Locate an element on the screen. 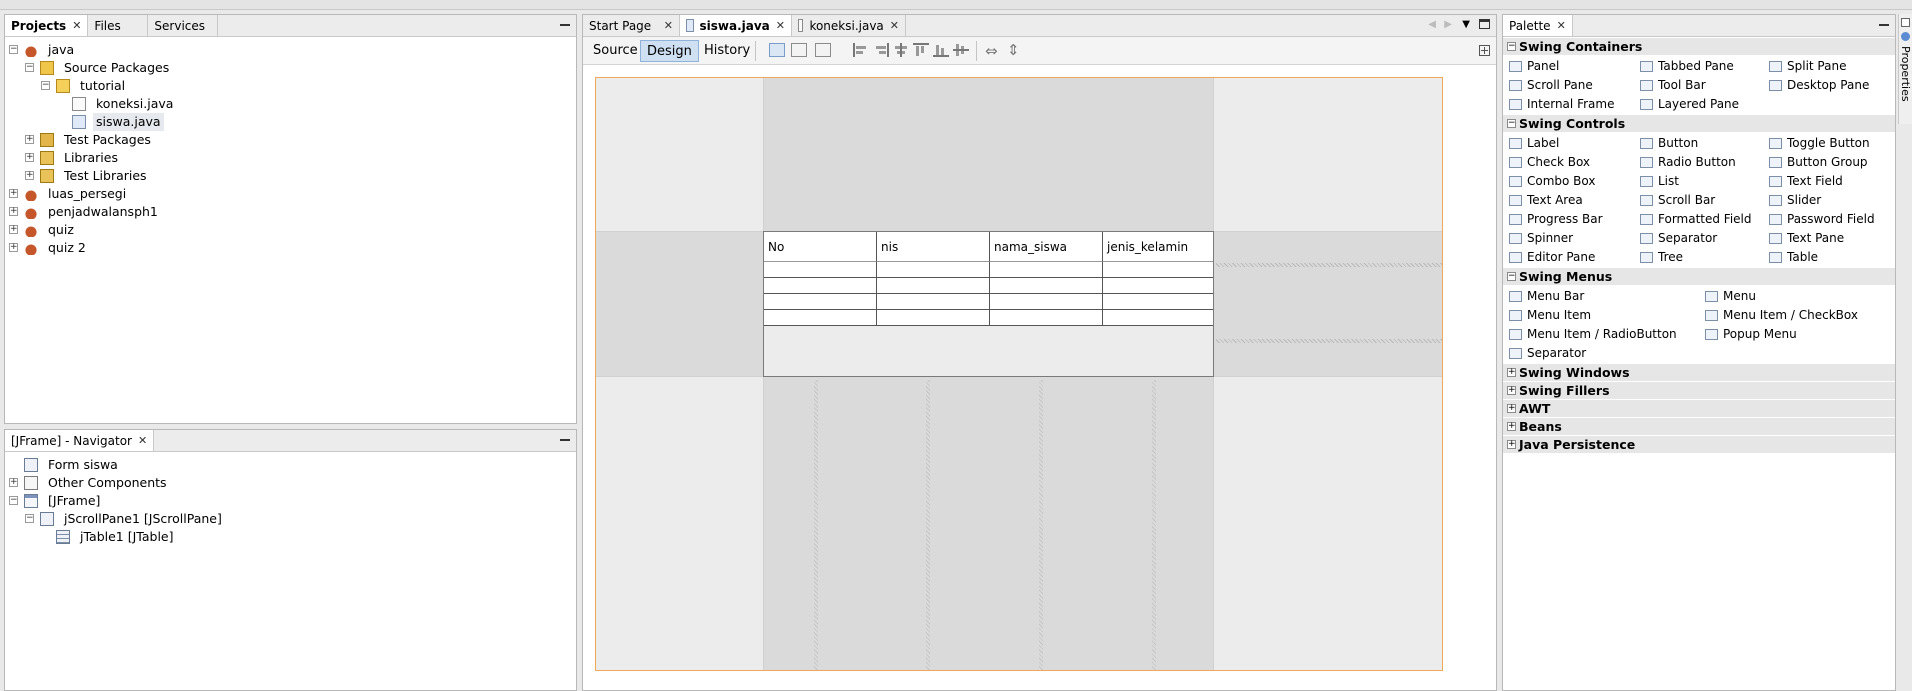  center-horizontally-icon is located at coordinates (901, 50).